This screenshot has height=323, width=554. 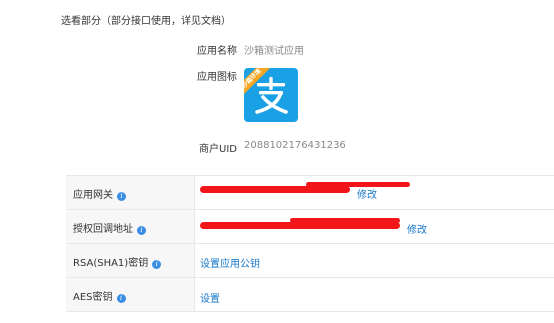 I want to click on settings-row-label: 授权回调地址 i, so click(x=109, y=227).